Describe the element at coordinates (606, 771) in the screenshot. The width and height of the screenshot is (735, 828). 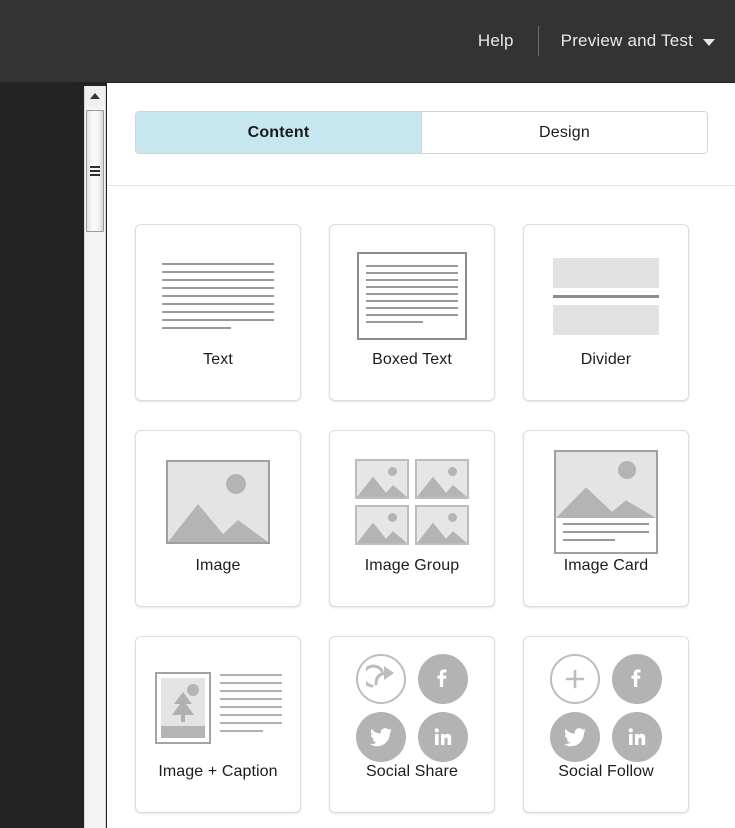
I see `block-label: Social Follow` at that location.